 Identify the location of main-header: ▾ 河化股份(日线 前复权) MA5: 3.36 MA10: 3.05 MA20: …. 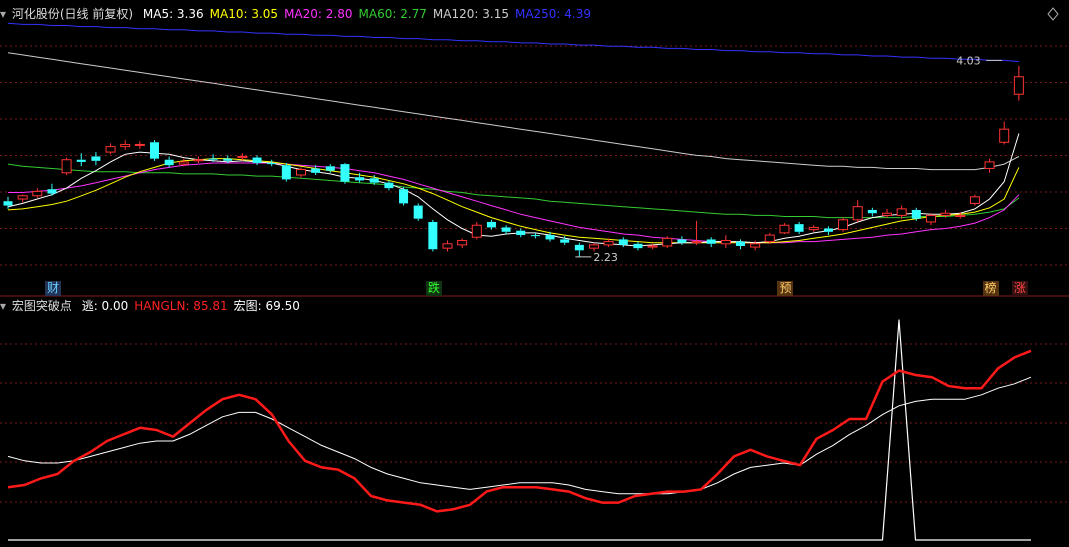
(301, 14).